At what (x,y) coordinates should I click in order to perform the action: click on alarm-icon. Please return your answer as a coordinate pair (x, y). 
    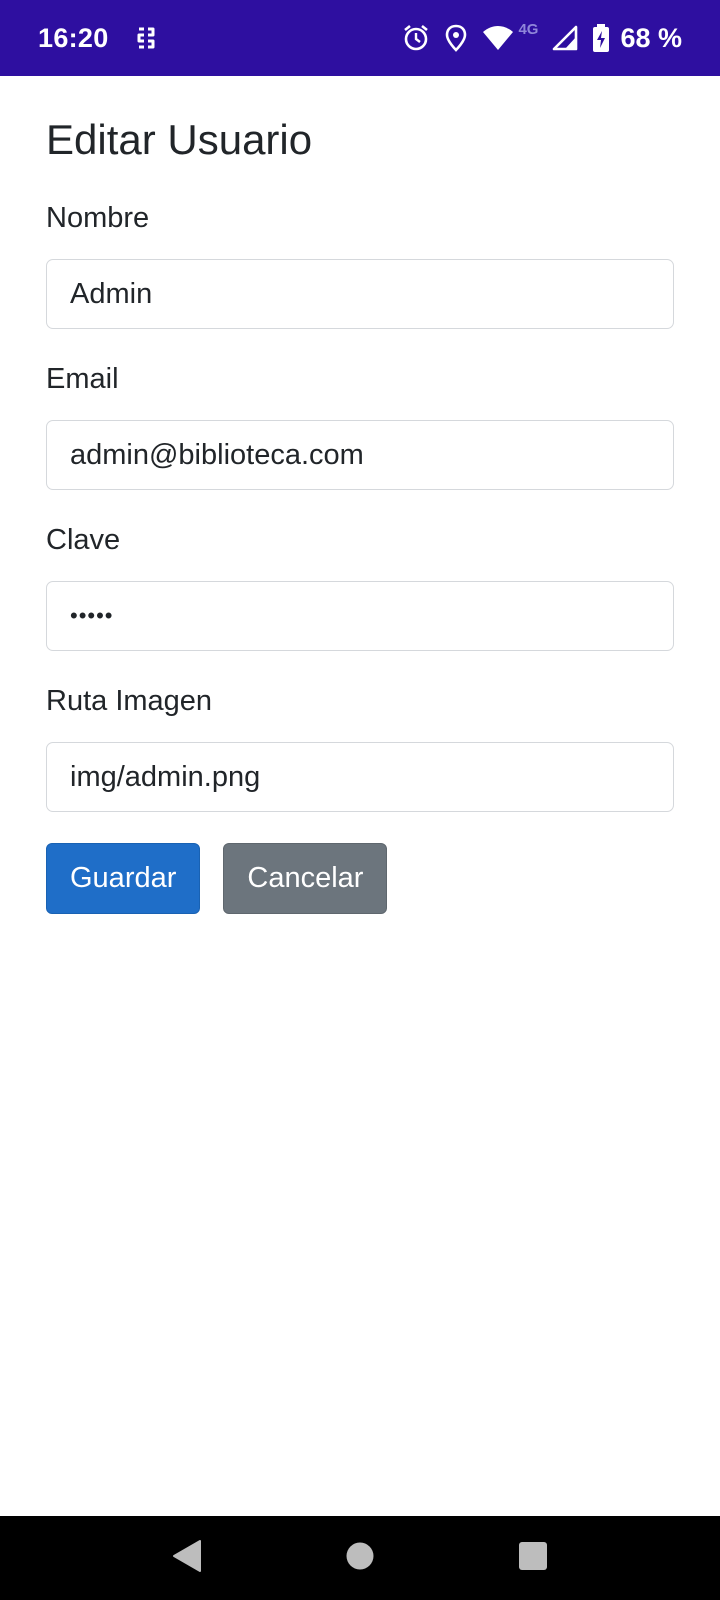
    Looking at the image, I should click on (416, 38).